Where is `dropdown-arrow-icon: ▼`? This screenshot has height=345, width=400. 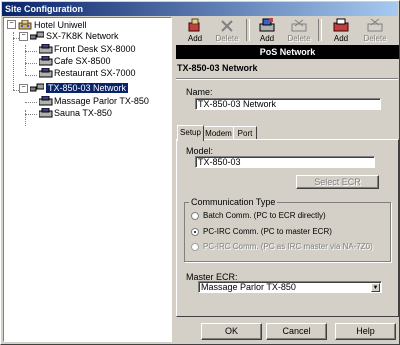
dropdown-arrow-icon: ▼ is located at coordinates (375, 287).